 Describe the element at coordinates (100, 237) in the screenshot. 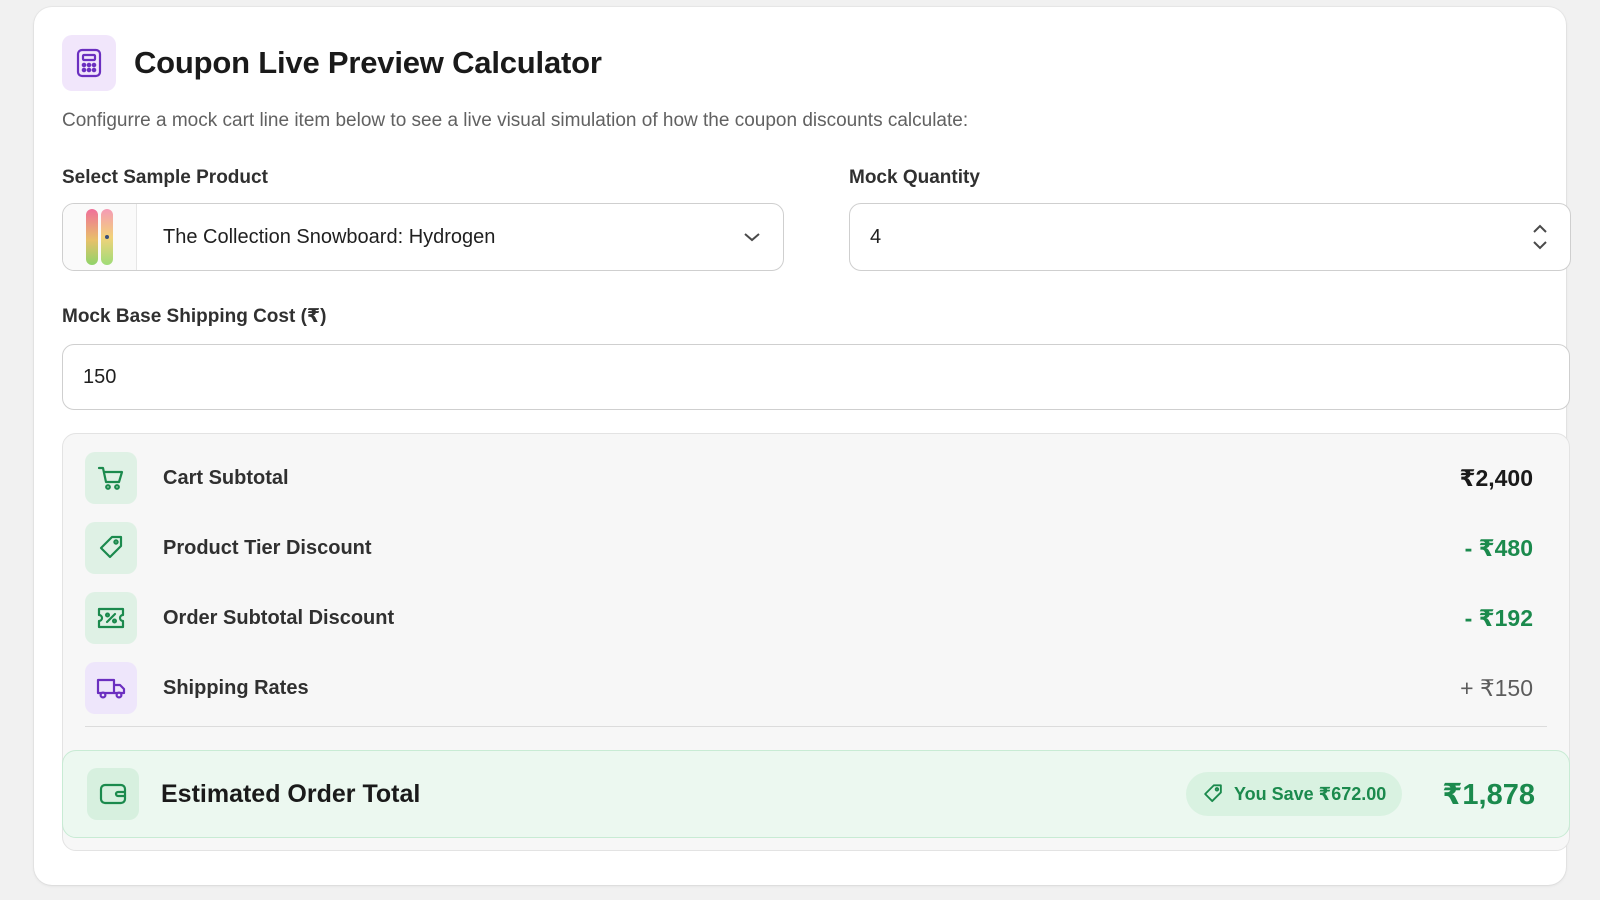

I see `product-thumbnail` at that location.